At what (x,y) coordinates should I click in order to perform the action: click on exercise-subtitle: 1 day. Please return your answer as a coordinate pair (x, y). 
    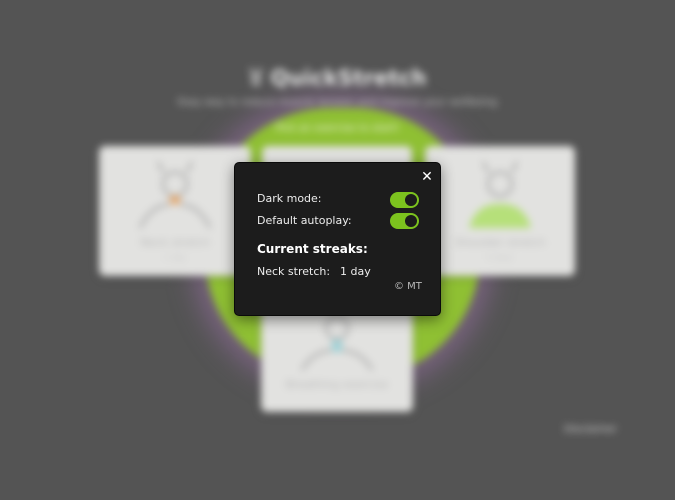
    Looking at the image, I should click on (175, 257).